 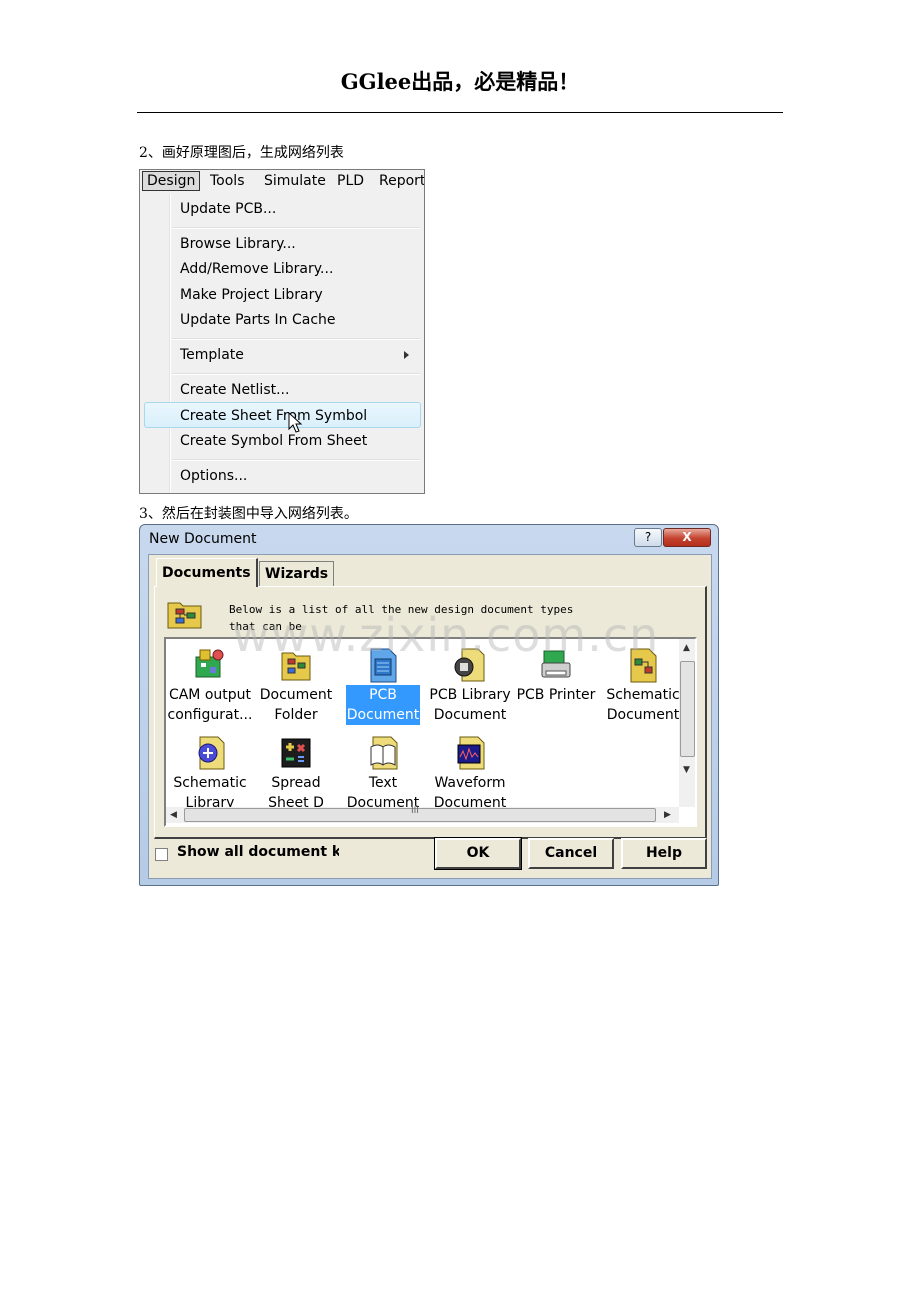 What do you see at coordinates (350, 181) in the screenshot?
I see `menubar-pld: PLD` at bounding box center [350, 181].